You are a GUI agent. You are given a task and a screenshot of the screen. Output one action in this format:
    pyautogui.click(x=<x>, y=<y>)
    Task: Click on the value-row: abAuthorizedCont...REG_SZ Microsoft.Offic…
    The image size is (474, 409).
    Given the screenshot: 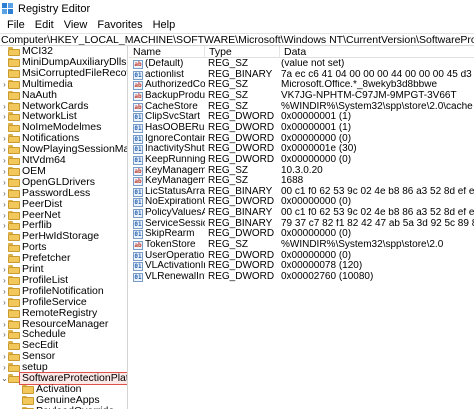 What is the action you would take?
    pyautogui.click(x=301, y=85)
    